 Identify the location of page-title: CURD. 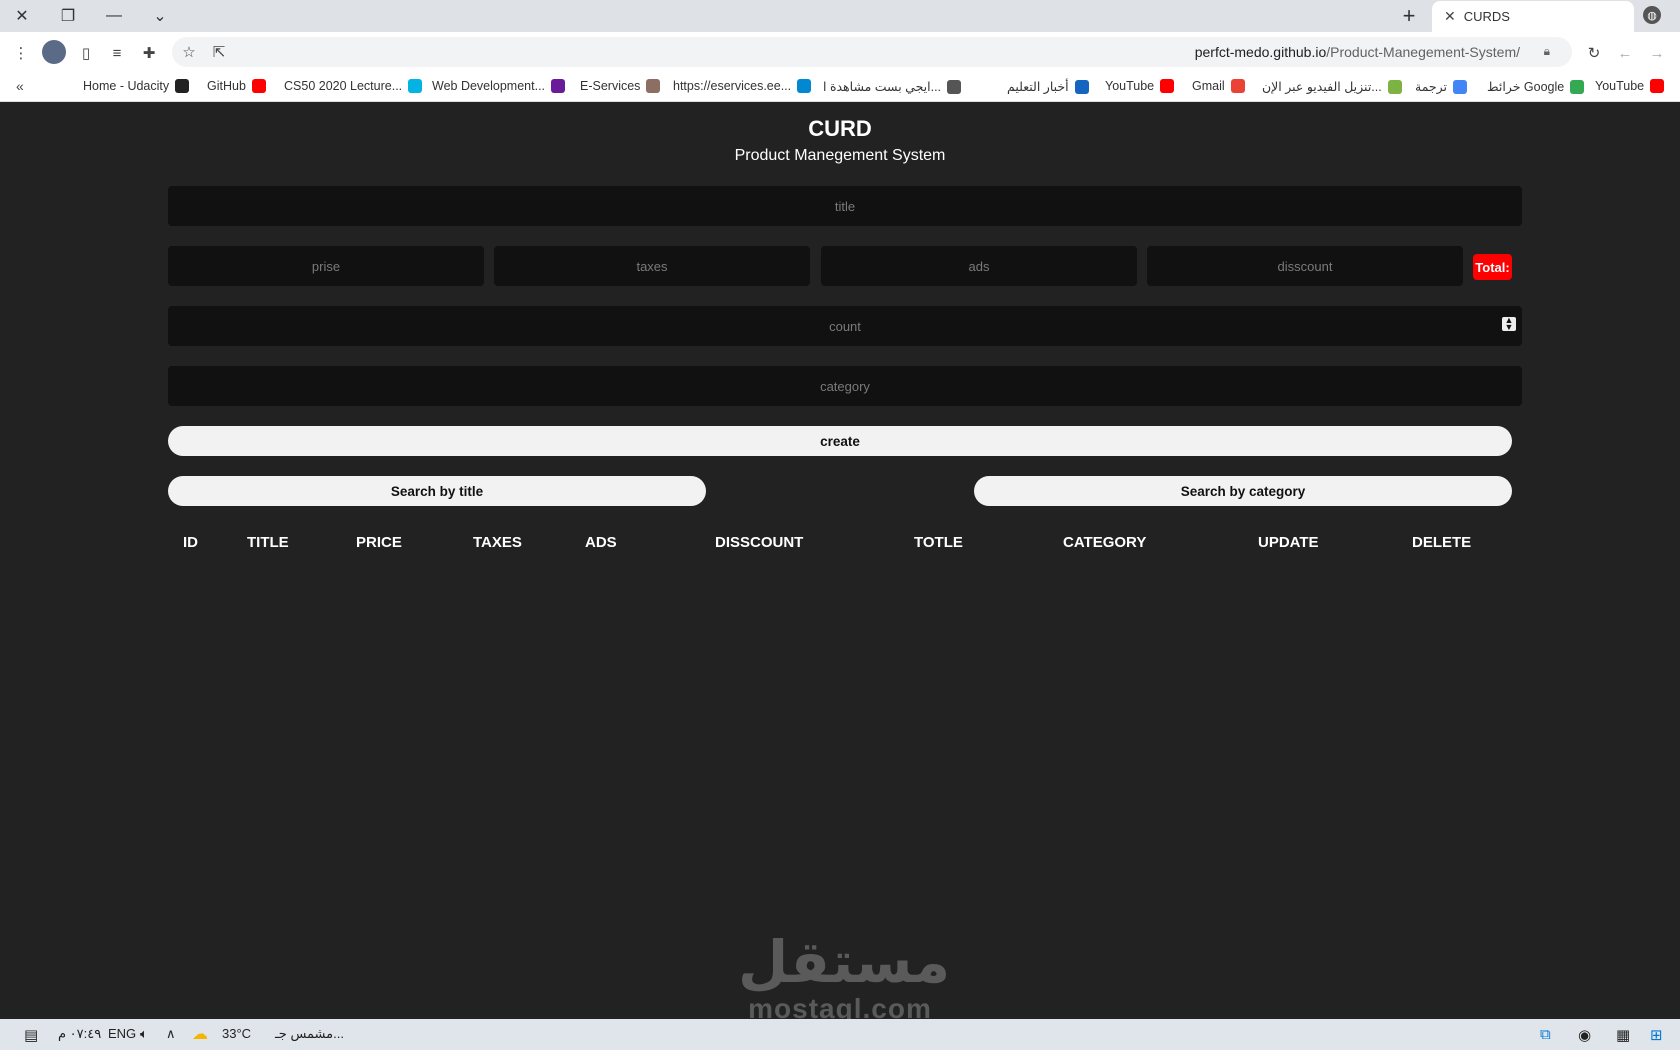
(840, 128).